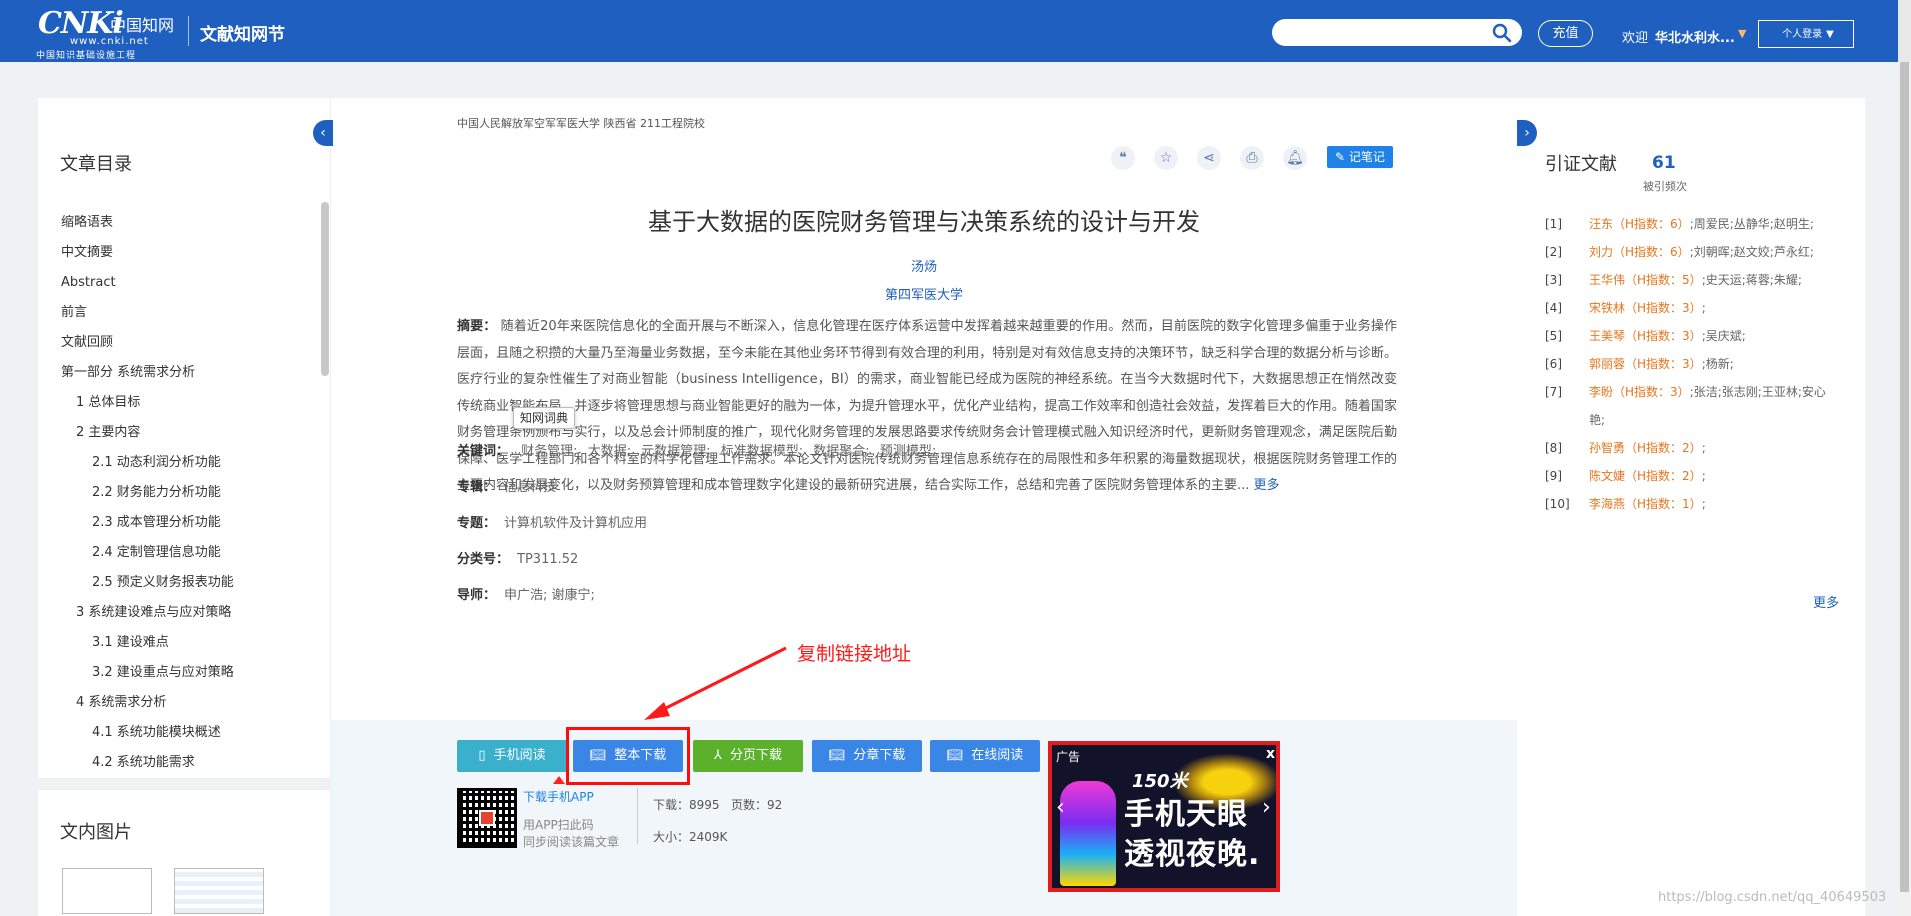  I want to click on toc-item: 中文摘要, so click(178, 253).